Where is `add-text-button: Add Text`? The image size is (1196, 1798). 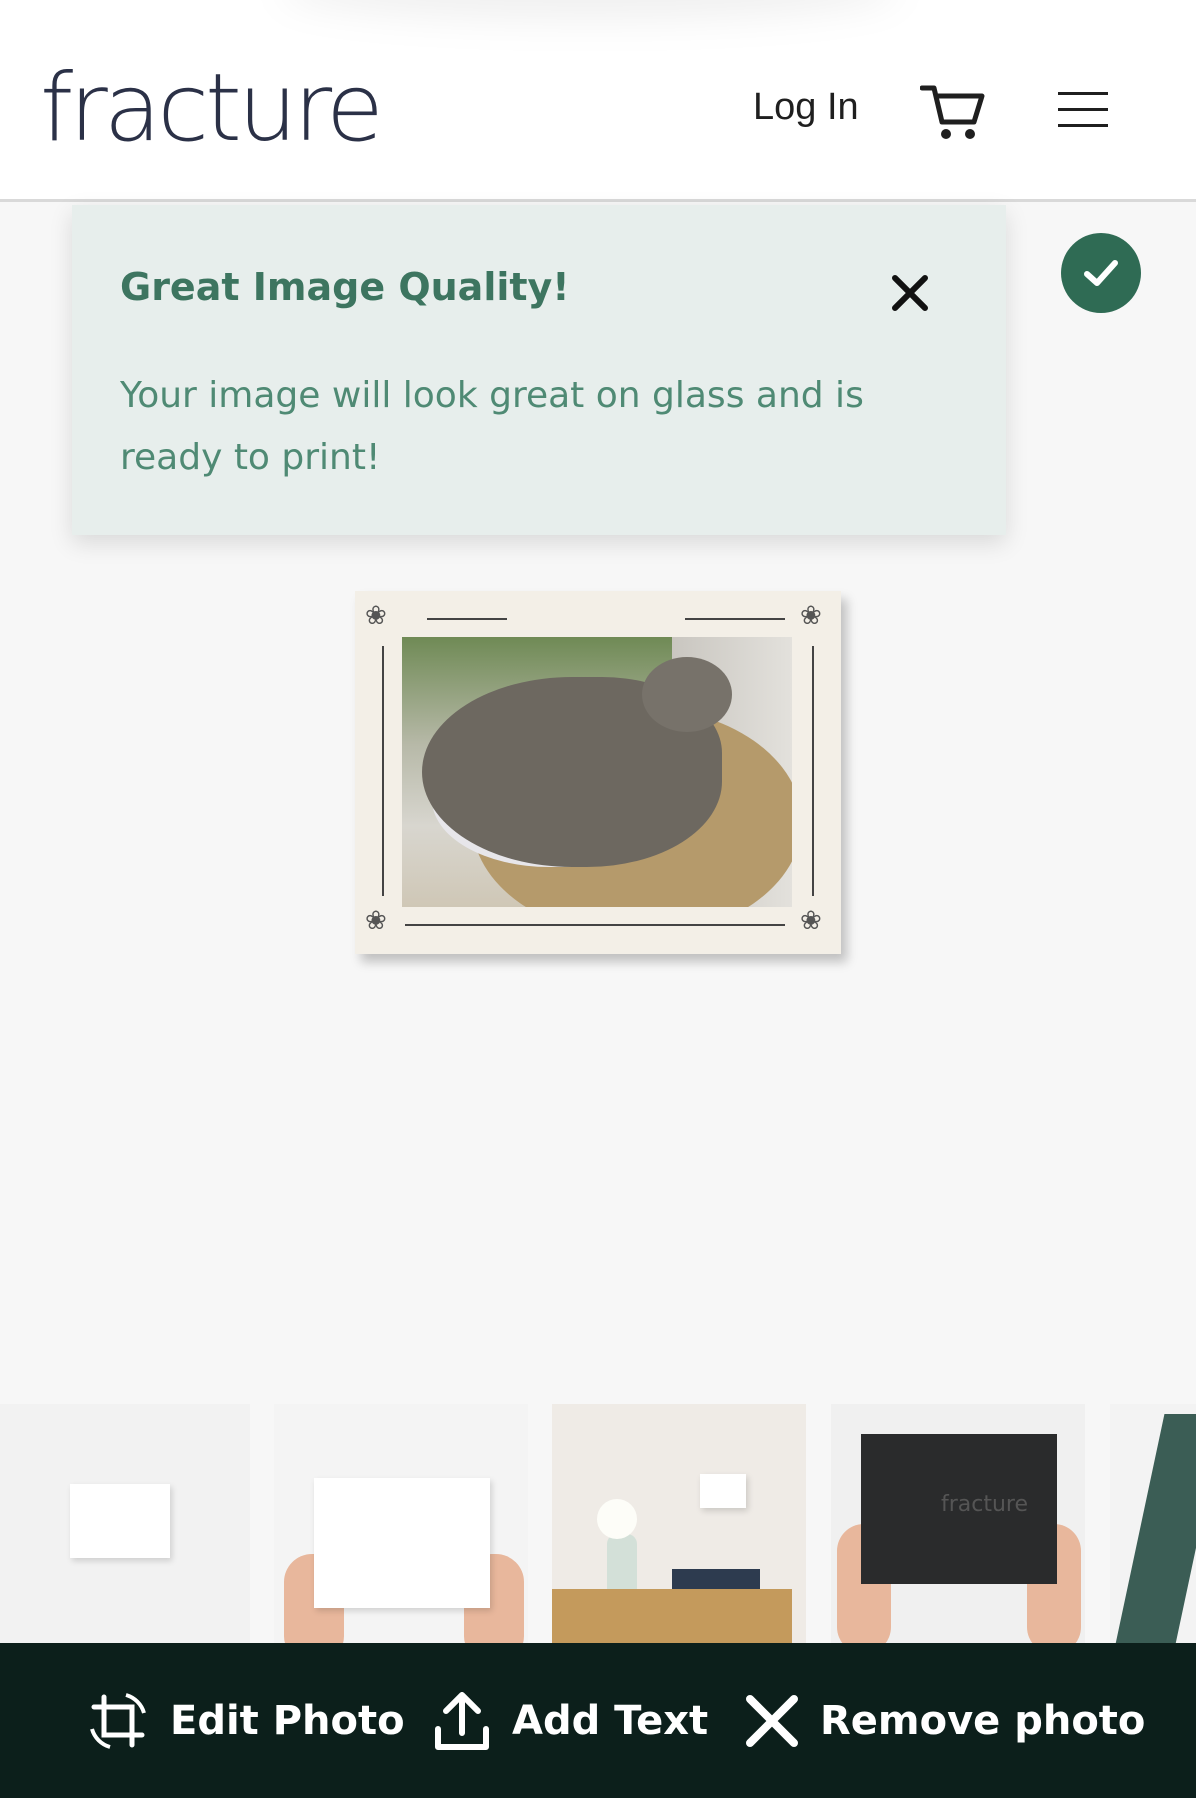 add-text-button: Add Text is located at coordinates (570, 1720).